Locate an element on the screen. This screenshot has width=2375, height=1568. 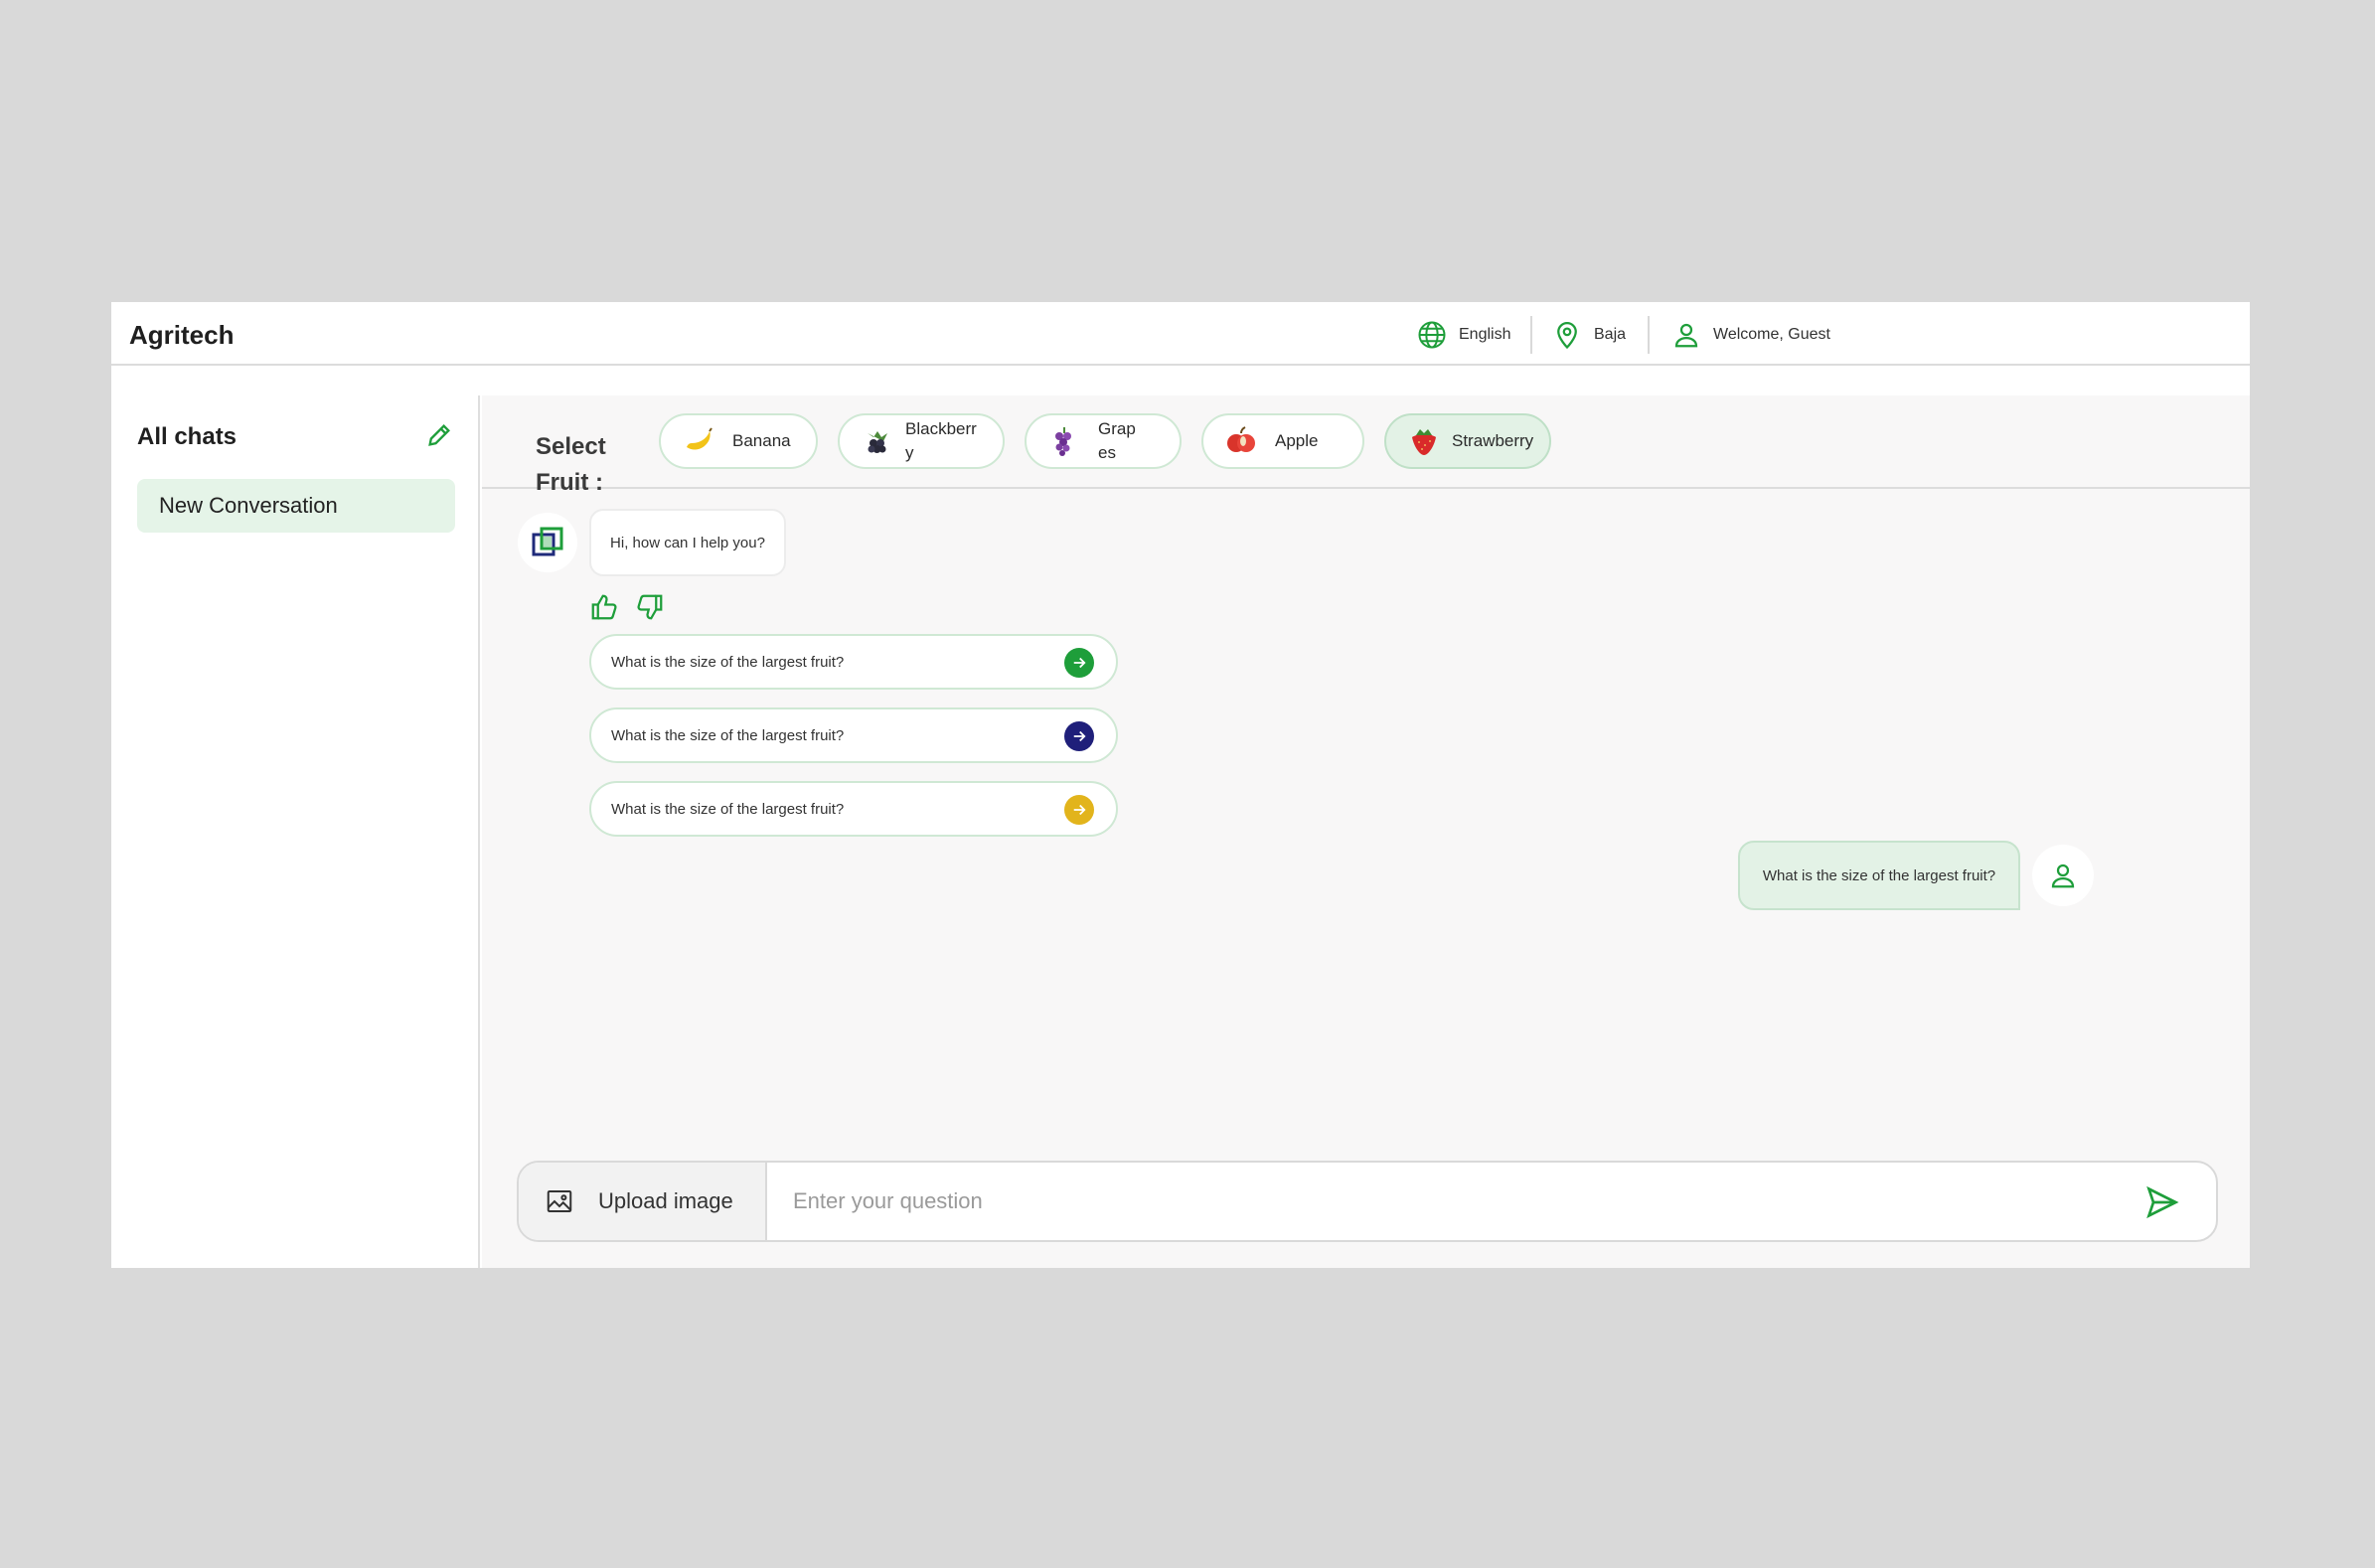
bot-message: Hi, how can I help you? is located at coordinates (687, 542).